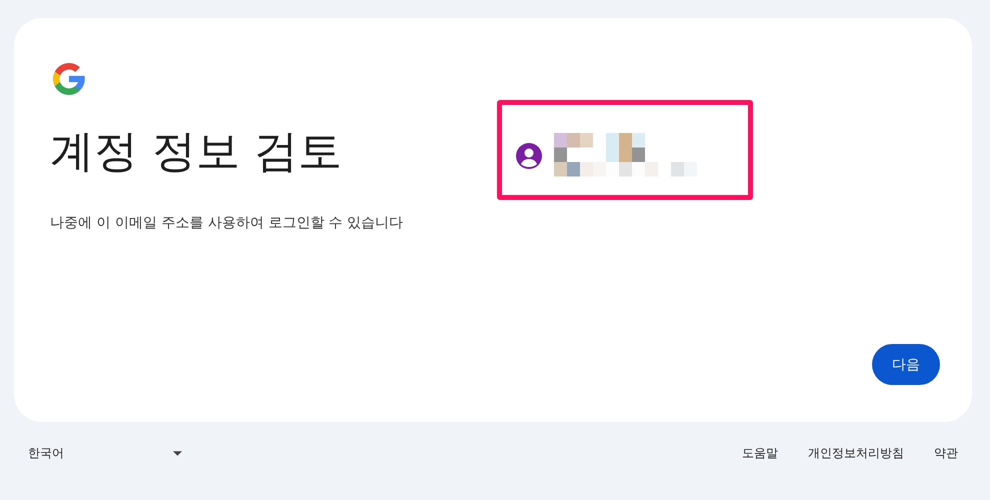 This screenshot has width=990, height=500. Describe the element at coordinates (856, 453) in the screenshot. I see `footer-link: 개인정보처리방침` at that location.